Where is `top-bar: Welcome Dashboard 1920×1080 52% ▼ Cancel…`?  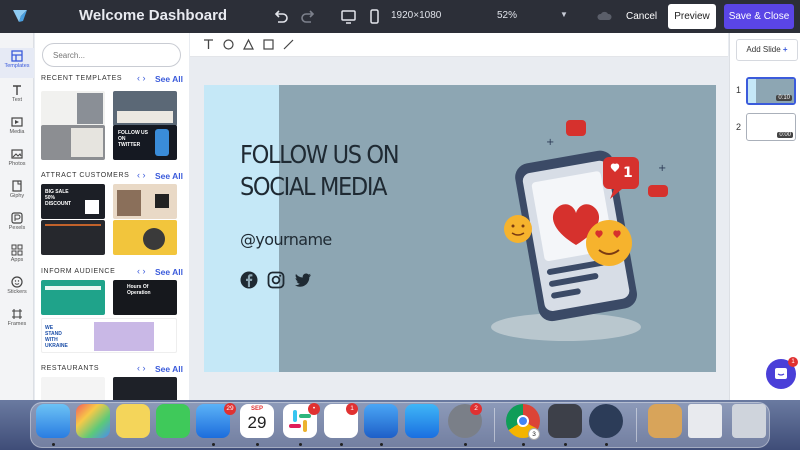 top-bar: Welcome Dashboard 1920×1080 52% ▼ Cancel… is located at coordinates (400, 16).